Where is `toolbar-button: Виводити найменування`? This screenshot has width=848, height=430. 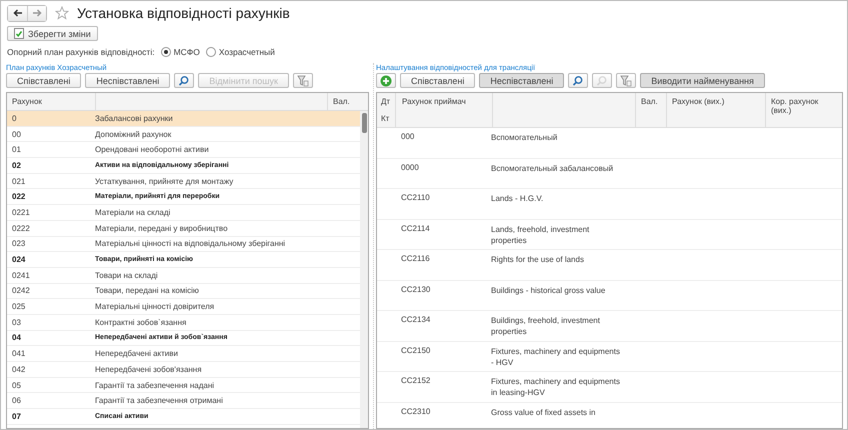 toolbar-button: Виводити найменування is located at coordinates (702, 80).